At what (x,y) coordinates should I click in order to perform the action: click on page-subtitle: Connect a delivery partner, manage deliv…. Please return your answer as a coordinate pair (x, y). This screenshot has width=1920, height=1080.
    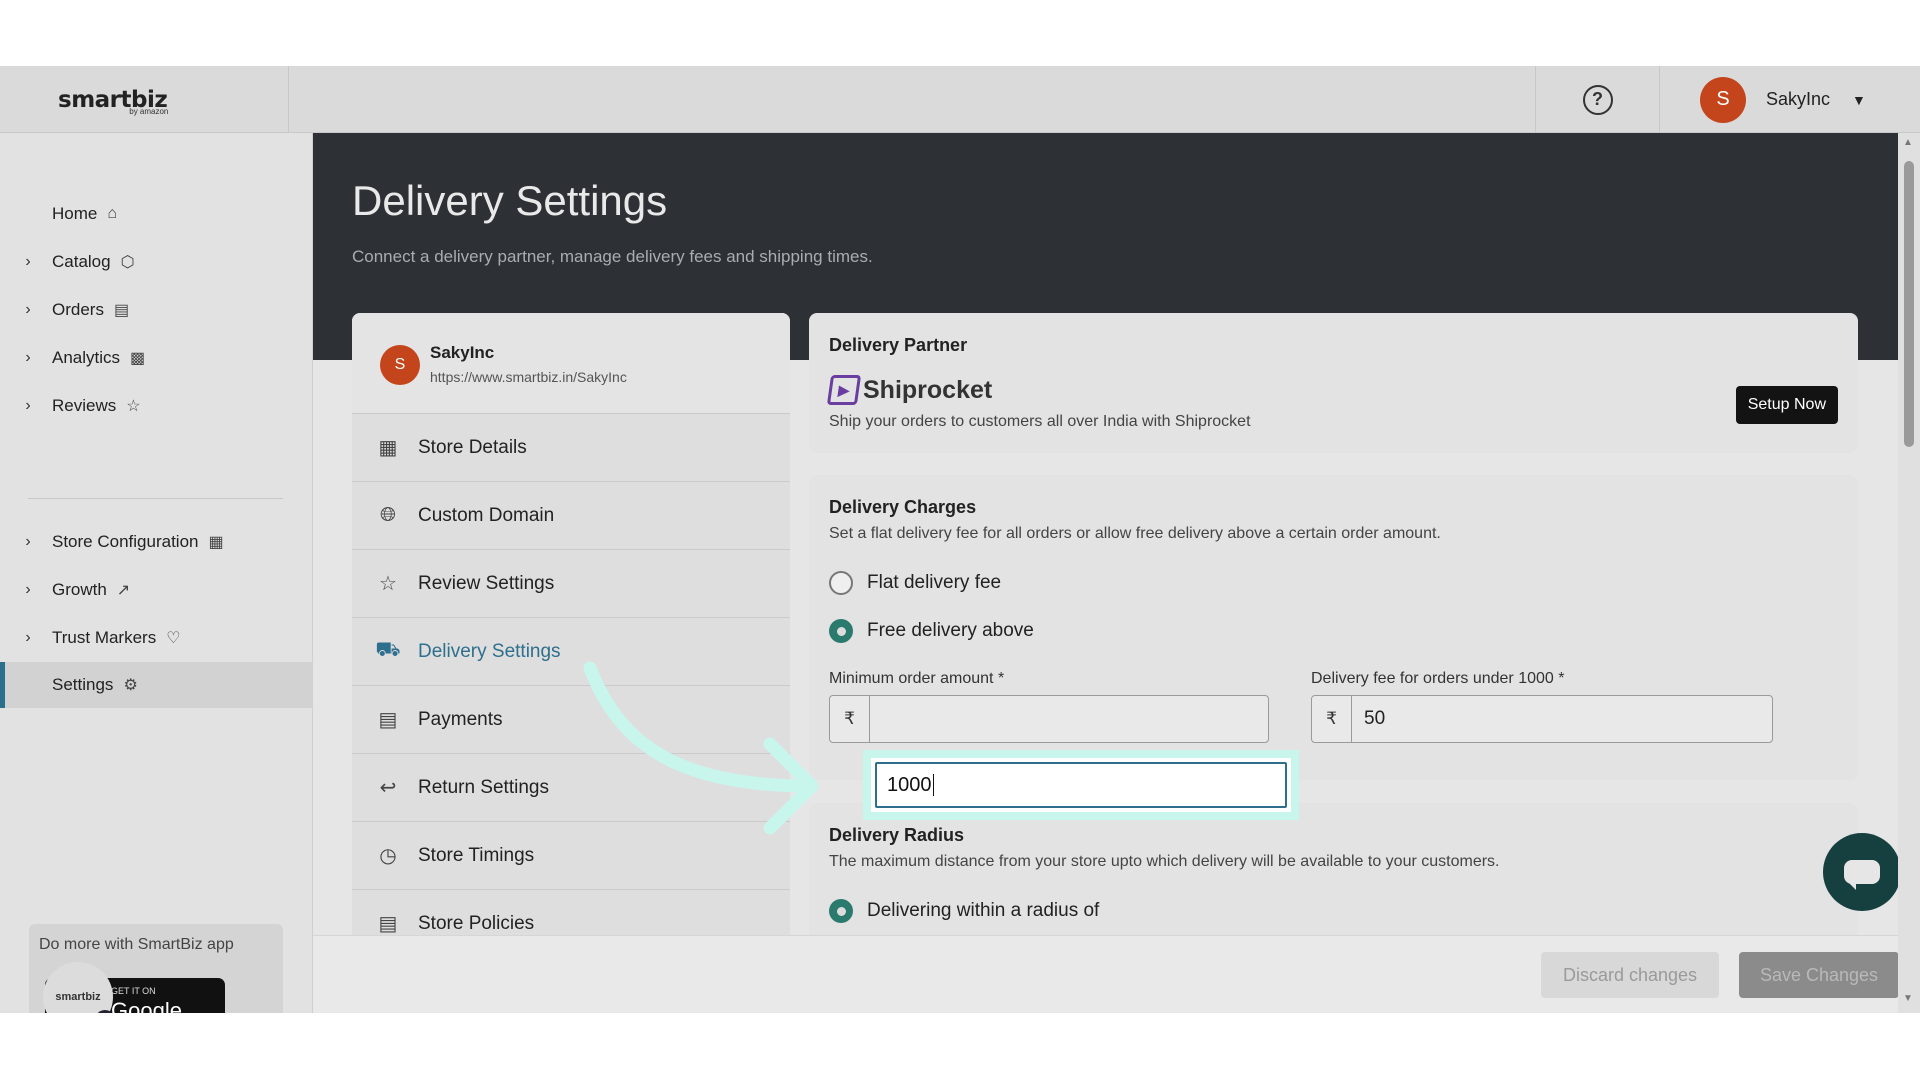
    Looking at the image, I should click on (612, 256).